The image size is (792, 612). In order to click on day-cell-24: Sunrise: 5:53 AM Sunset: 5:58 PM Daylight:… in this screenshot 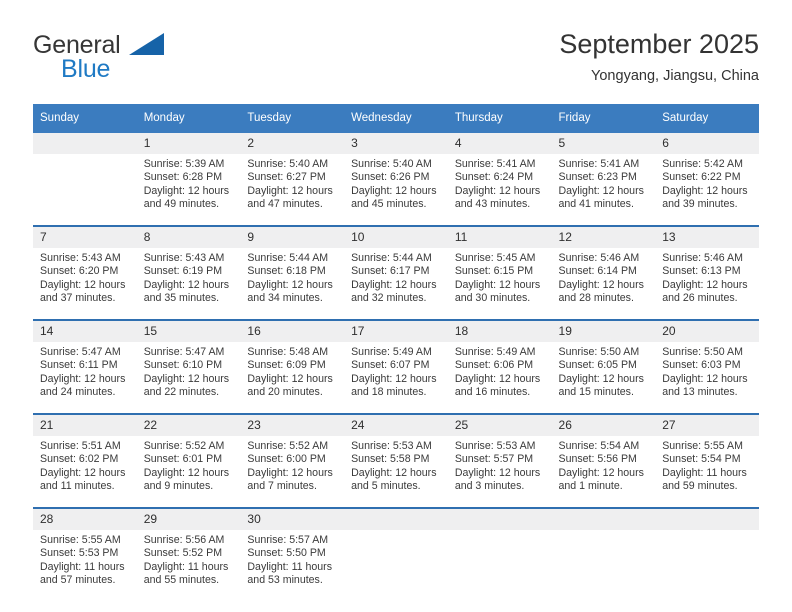, I will do `click(396, 472)`.